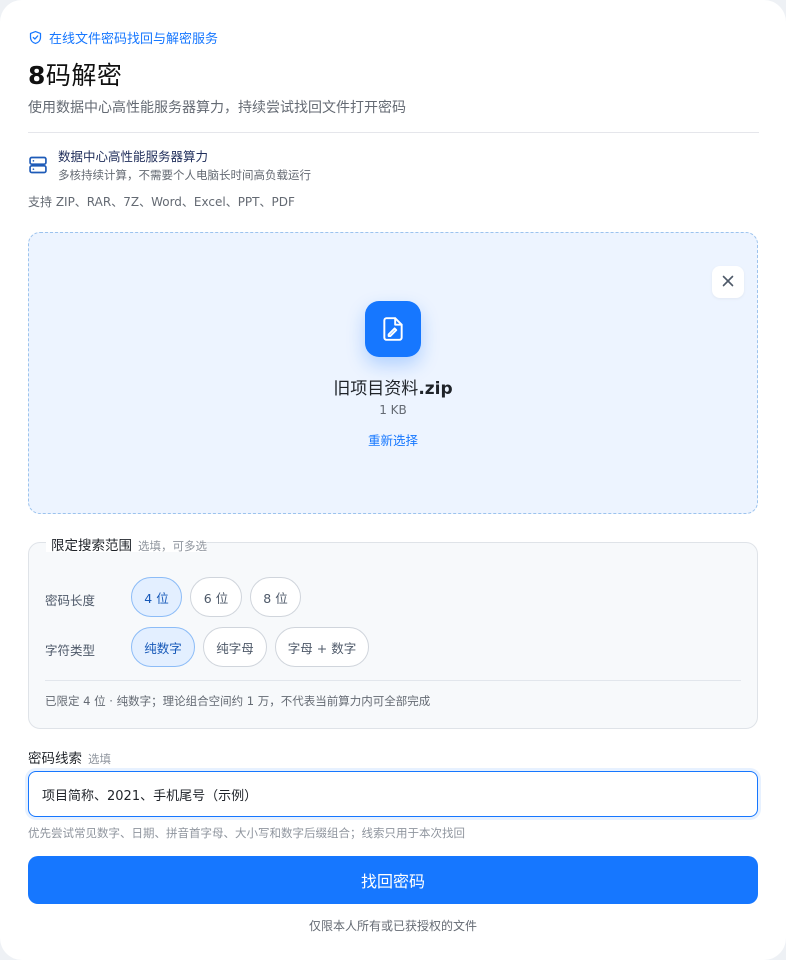 This screenshot has width=786, height=960. I want to click on file-name: 旧项目资料.zip, so click(393, 386).